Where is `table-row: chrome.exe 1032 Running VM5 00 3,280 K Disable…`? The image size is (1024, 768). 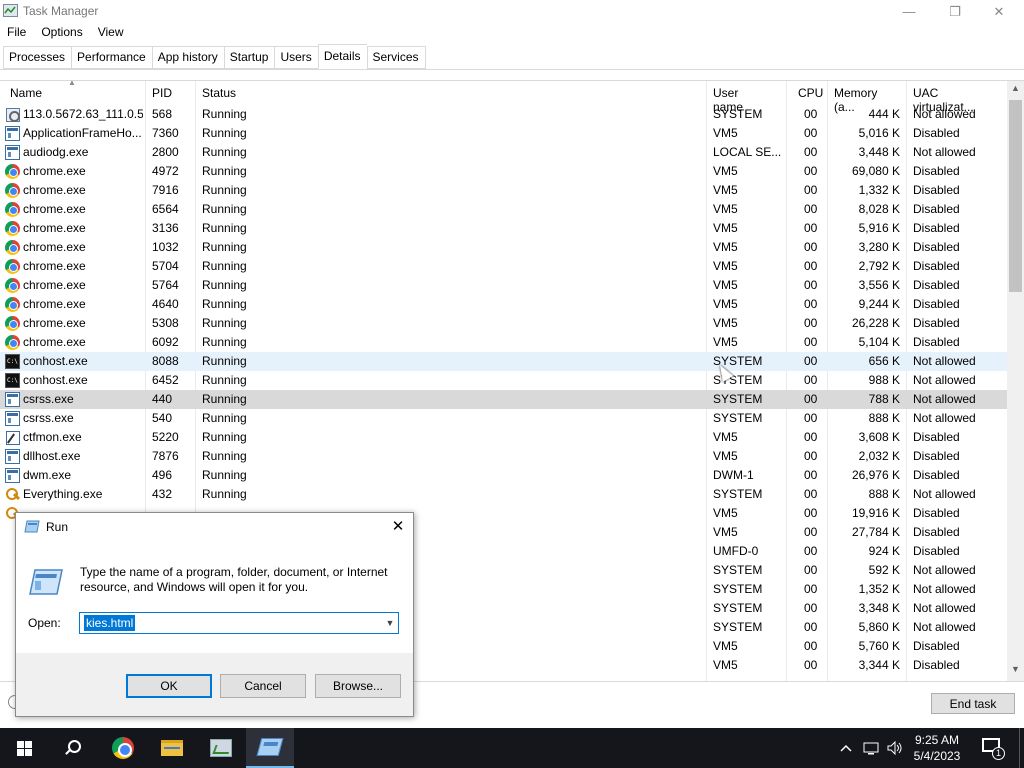 table-row: chrome.exe 1032 Running VM5 00 3,280 K Disable… is located at coordinates (503, 247).